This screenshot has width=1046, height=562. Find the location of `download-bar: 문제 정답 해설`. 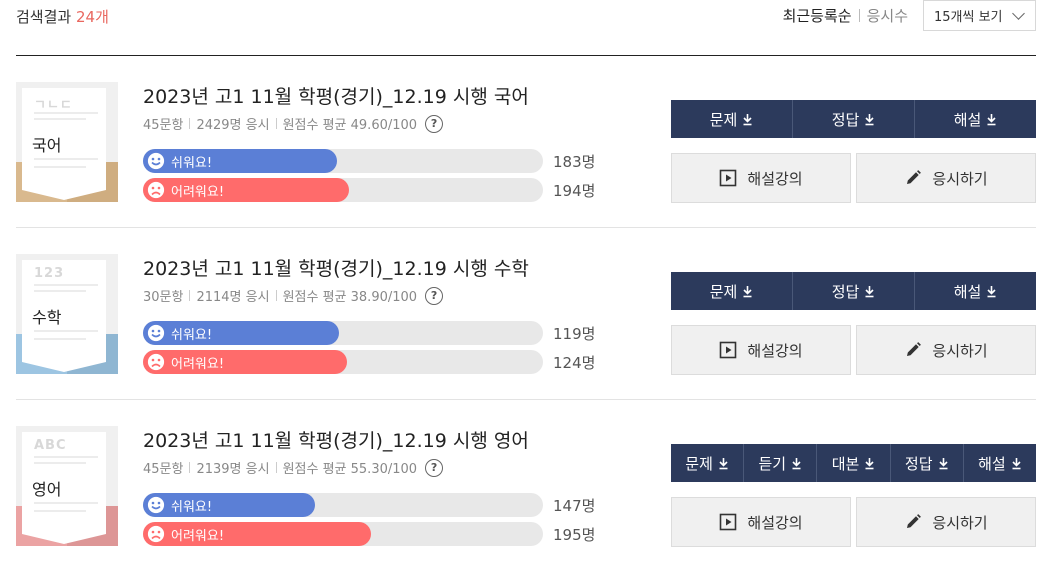

download-bar: 문제 정답 해설 is located at coordinates (853, 119).